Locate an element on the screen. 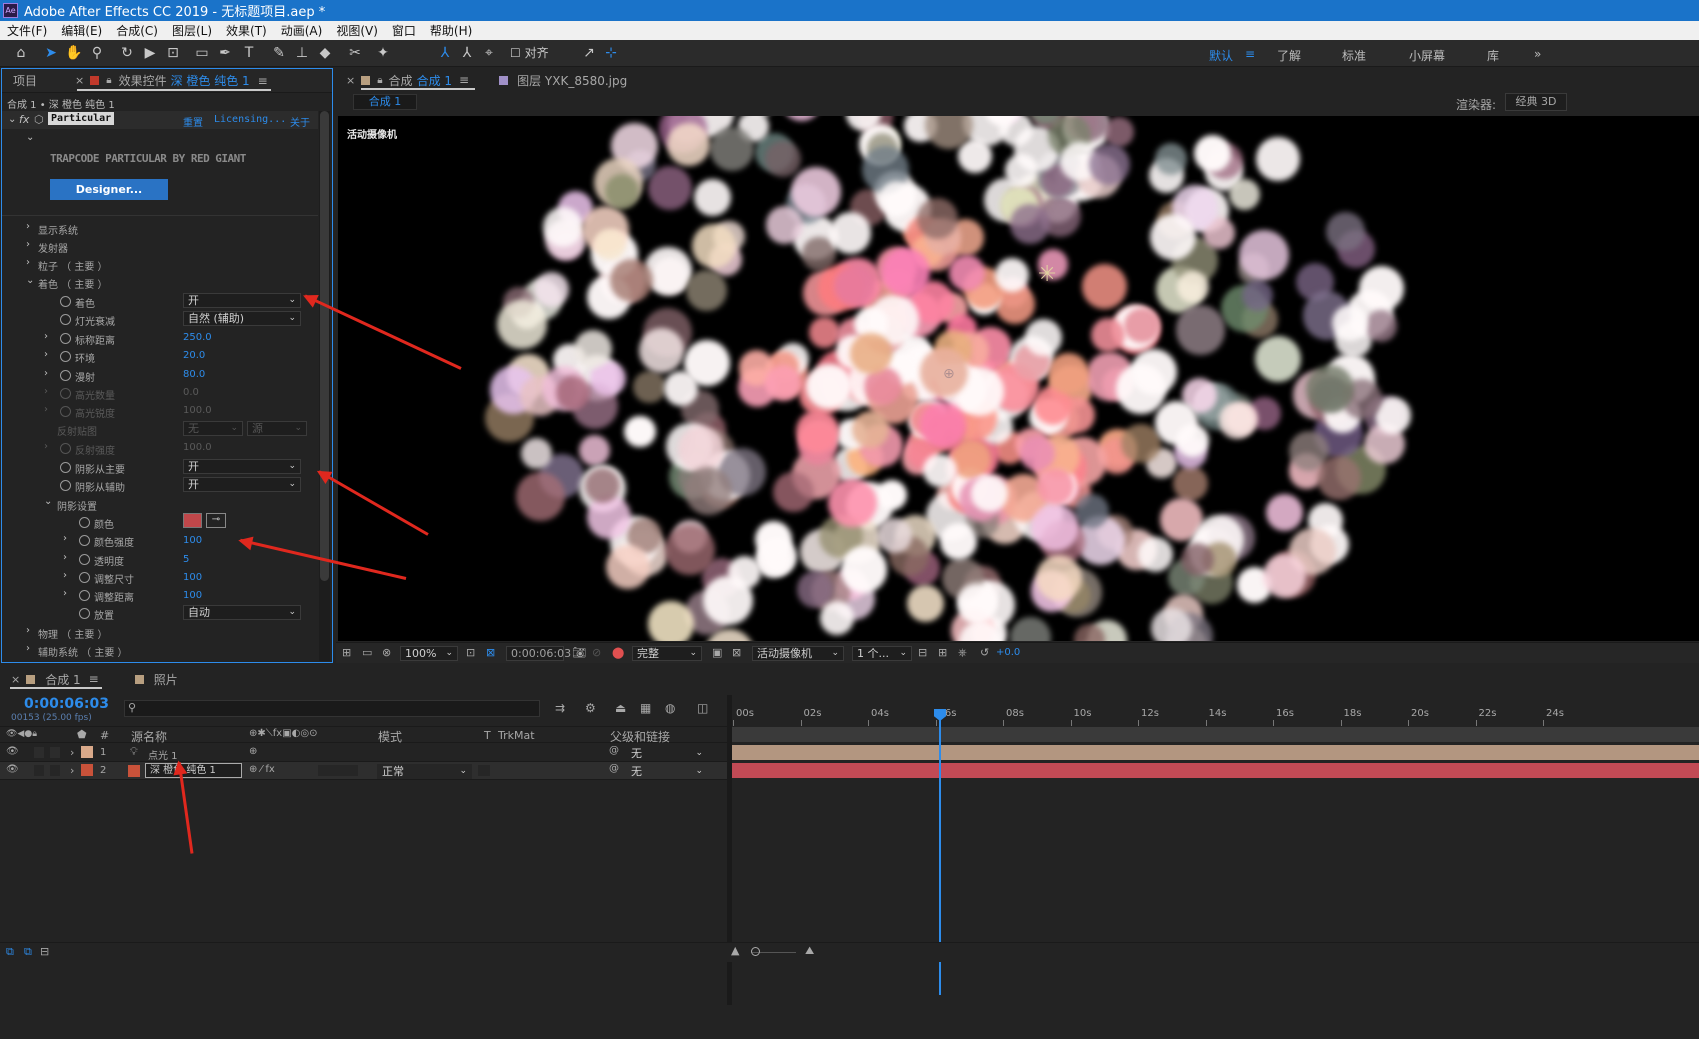 This screenshot has width=1699, height=1039. shadowlet-aux-dropdown: 开 ⌄ is located at coordinates (242, 484).